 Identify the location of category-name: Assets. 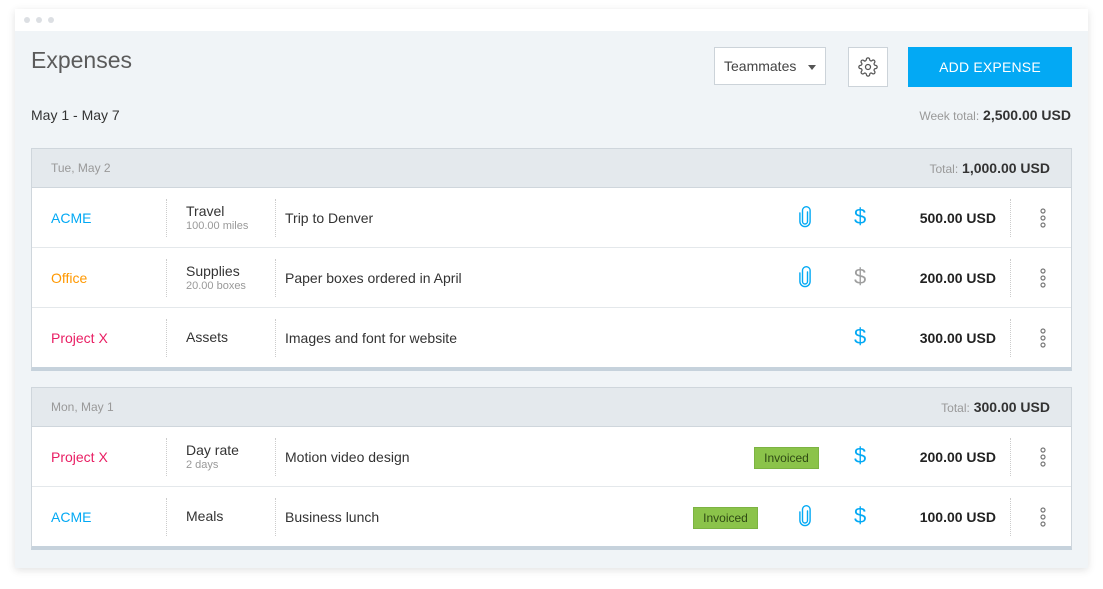
(207, 337).